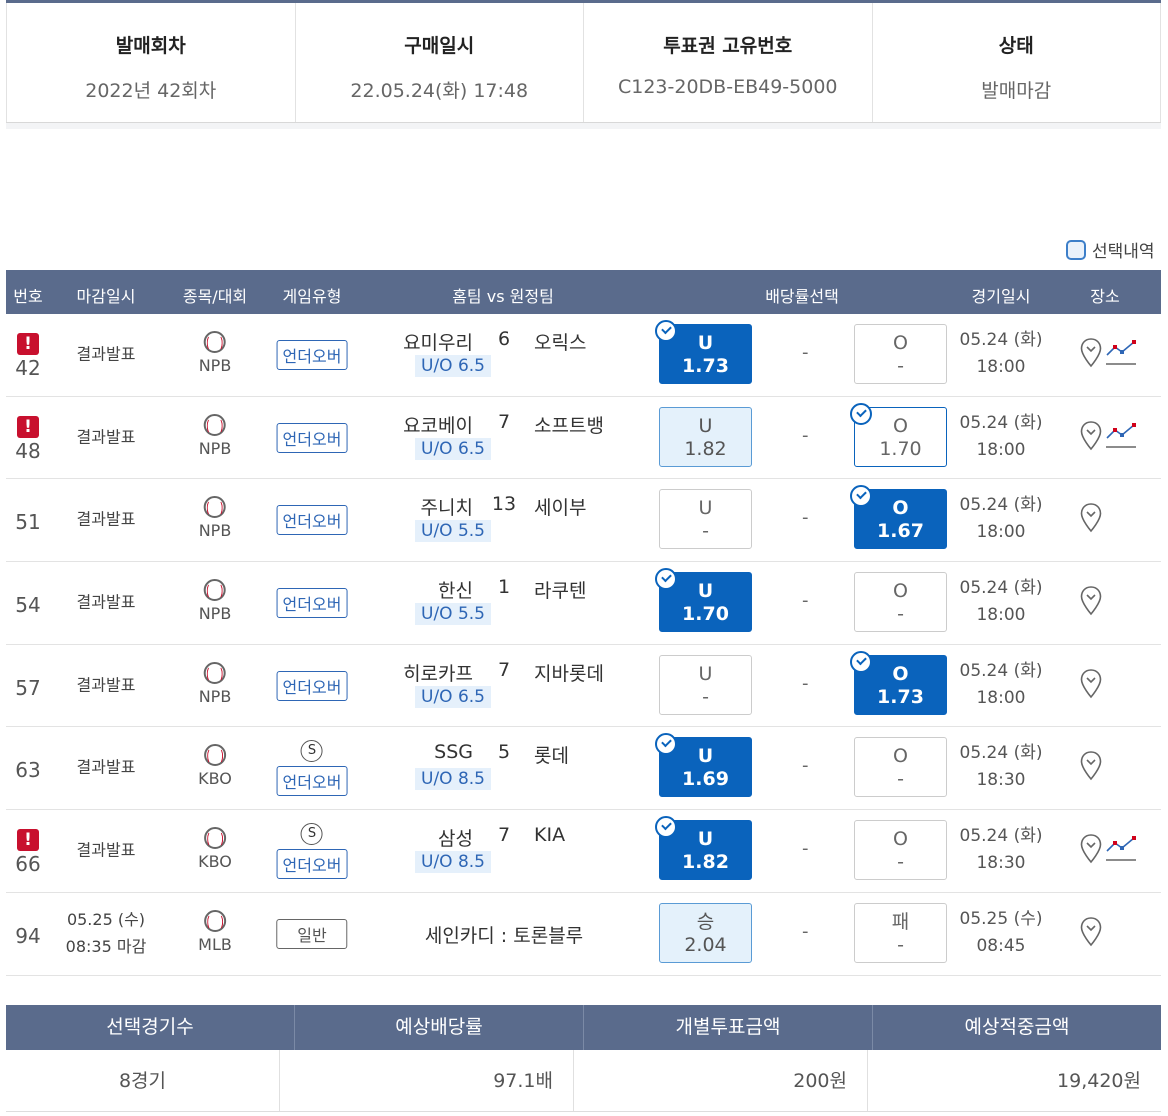  Describe the element at coordinates (569, 425) in the screenshot. I see `away-team: 소프트뱅` at that location.